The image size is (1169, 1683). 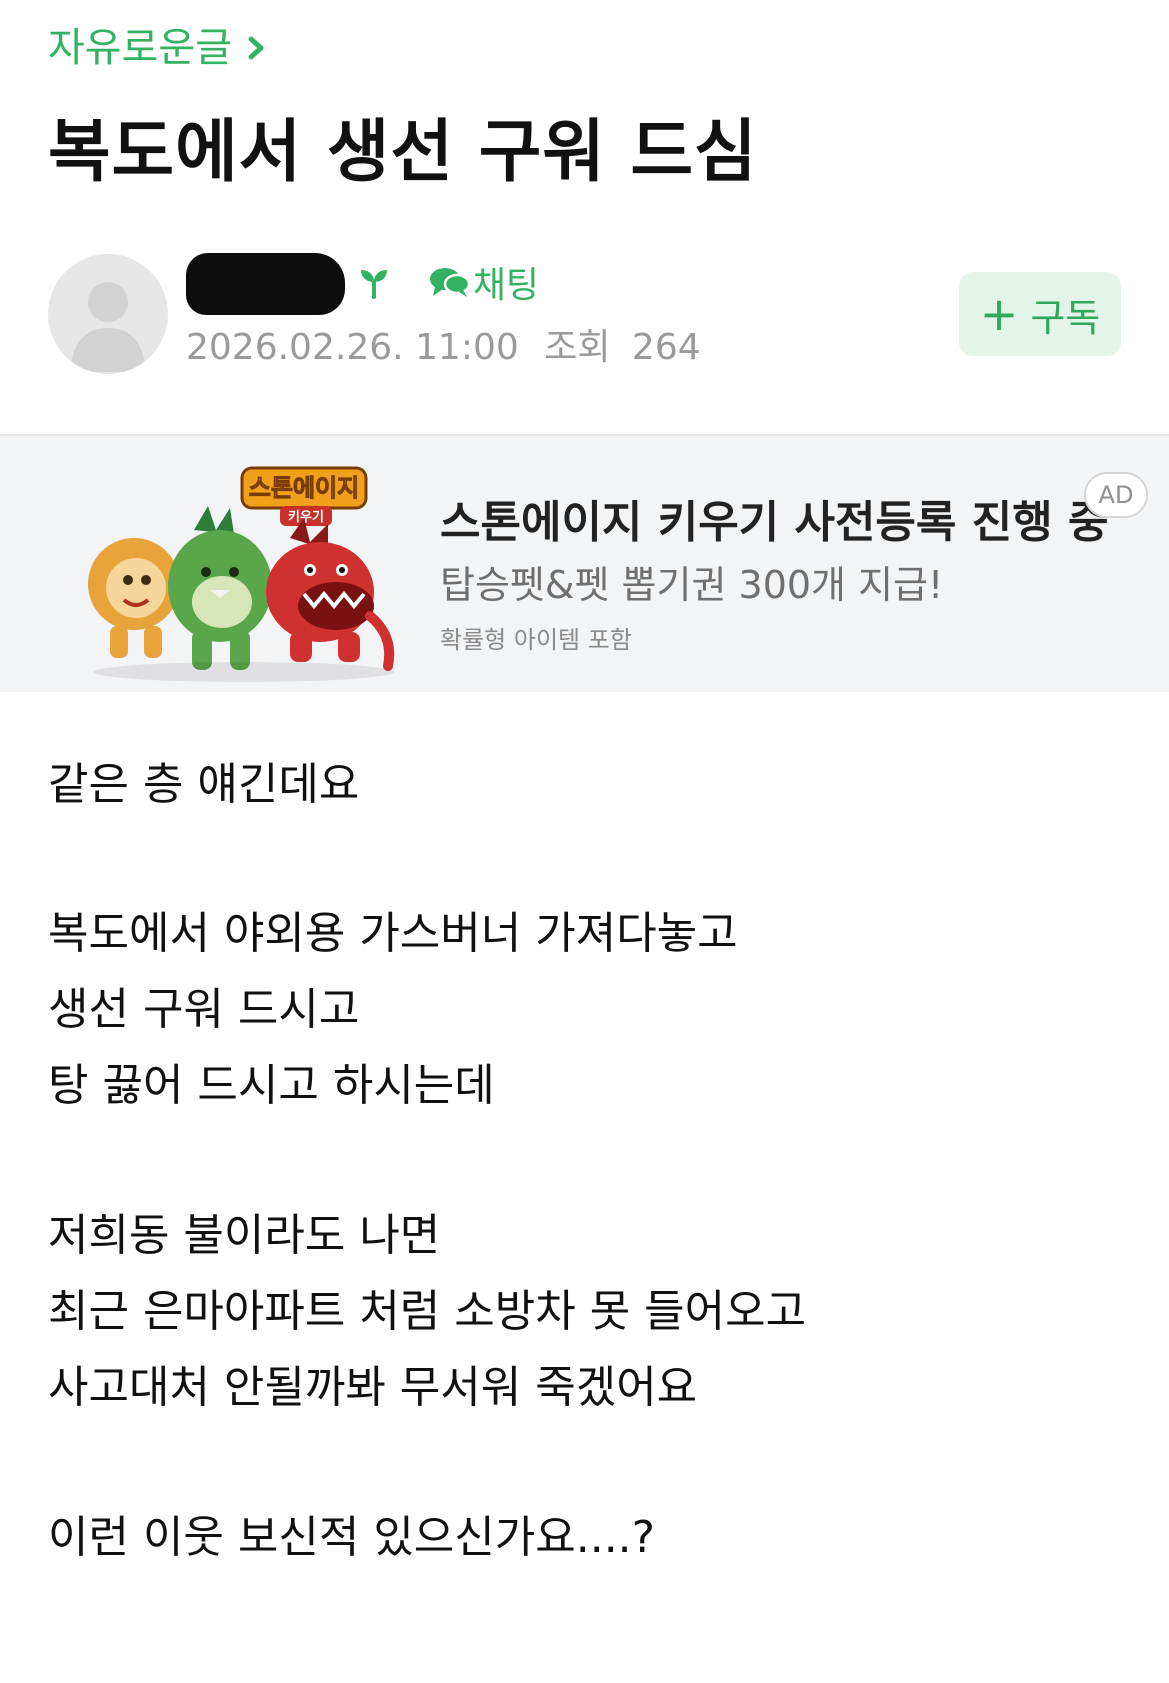 I want to click on ad-subline: 탑승펫&펫 뽑기권 300개 지급!, so click(x=691, y=581).